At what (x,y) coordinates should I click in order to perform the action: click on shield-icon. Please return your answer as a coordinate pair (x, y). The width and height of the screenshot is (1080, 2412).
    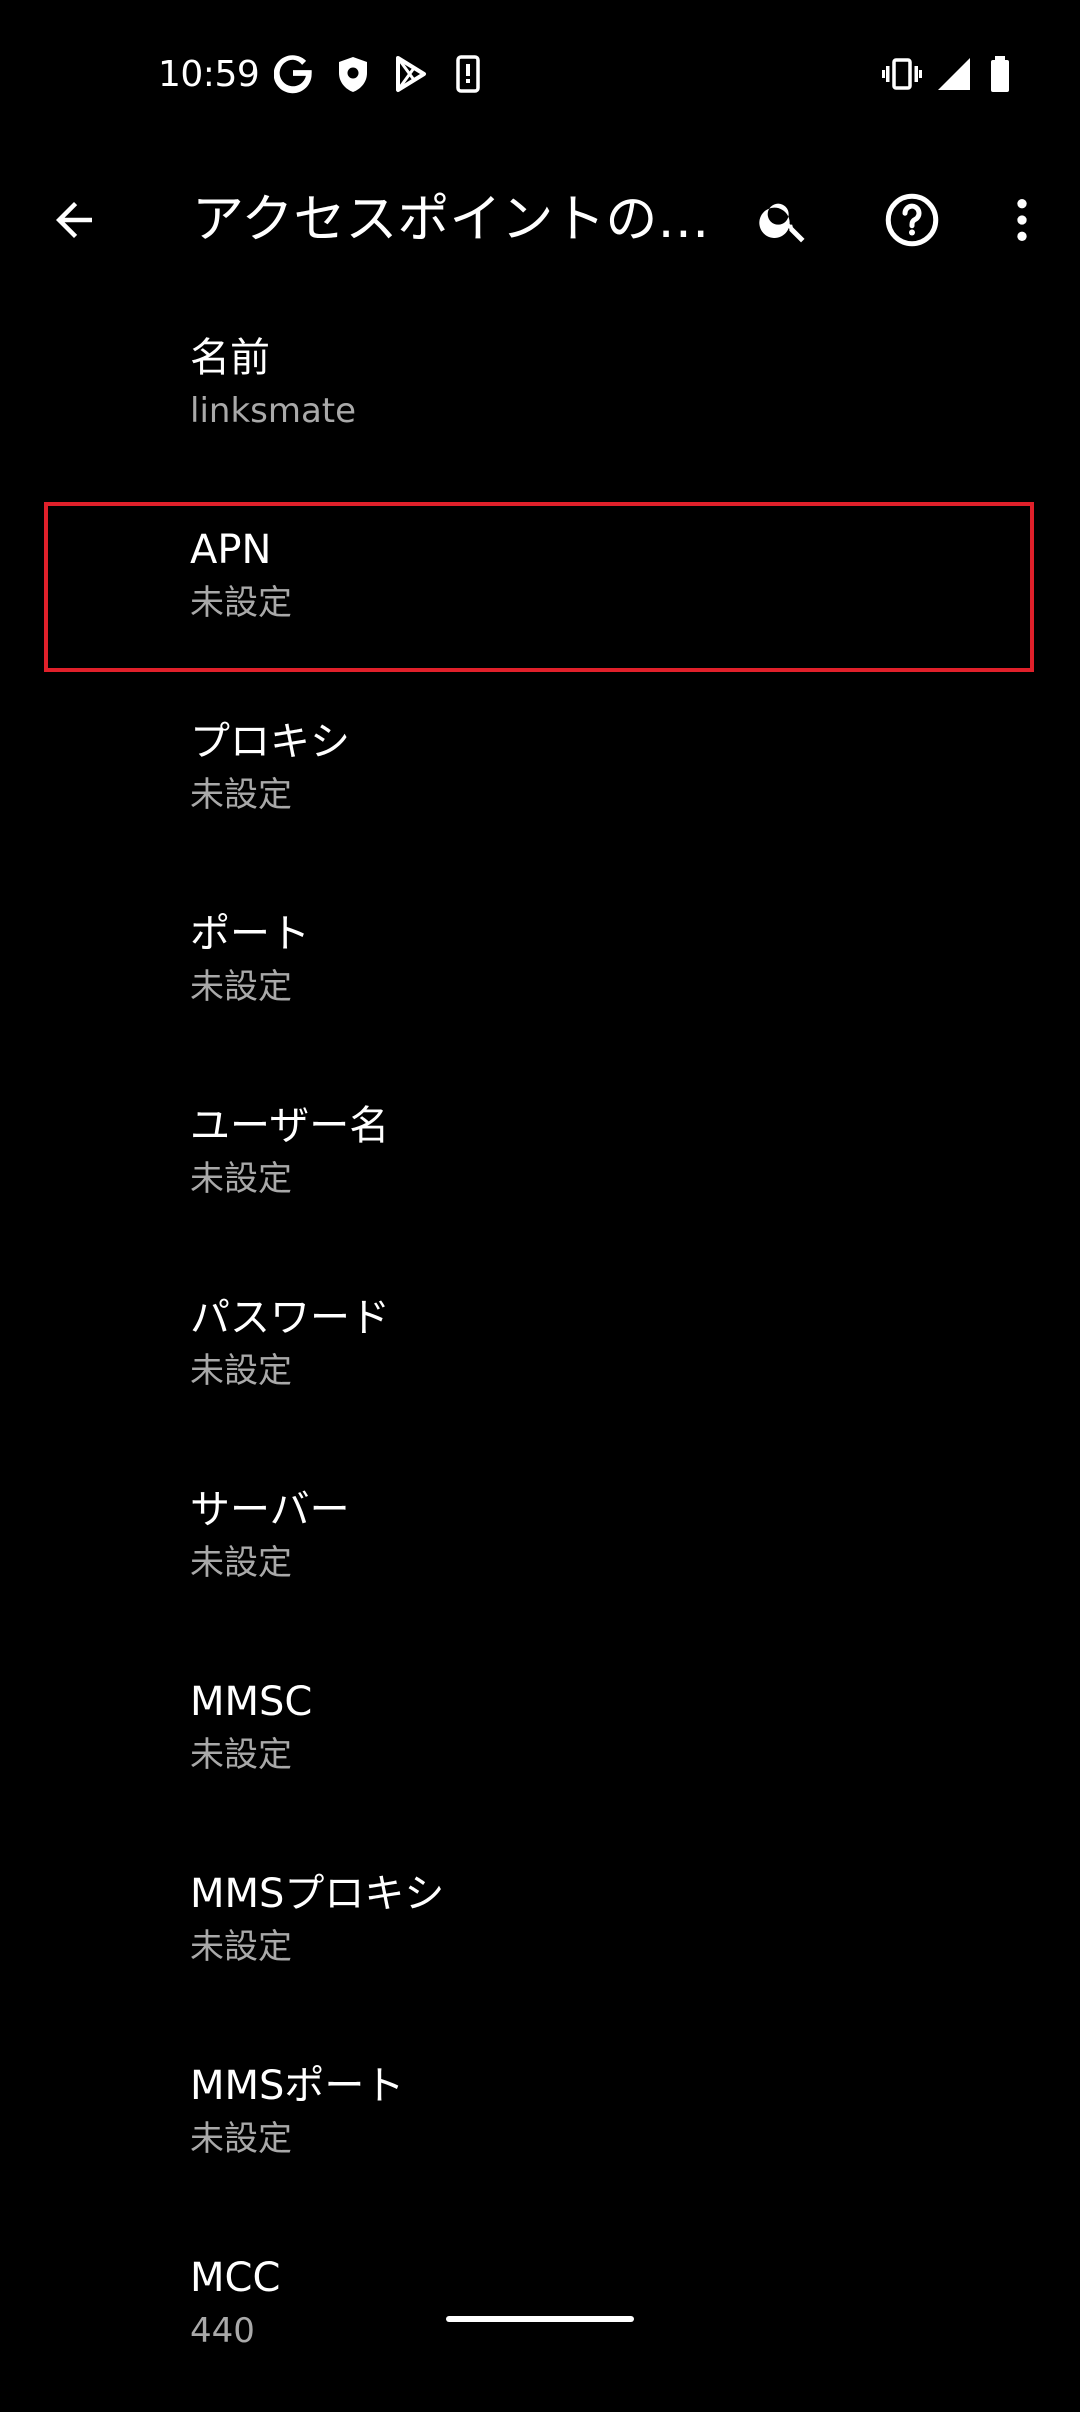
    Looking at the image, I should click on (353, 74).